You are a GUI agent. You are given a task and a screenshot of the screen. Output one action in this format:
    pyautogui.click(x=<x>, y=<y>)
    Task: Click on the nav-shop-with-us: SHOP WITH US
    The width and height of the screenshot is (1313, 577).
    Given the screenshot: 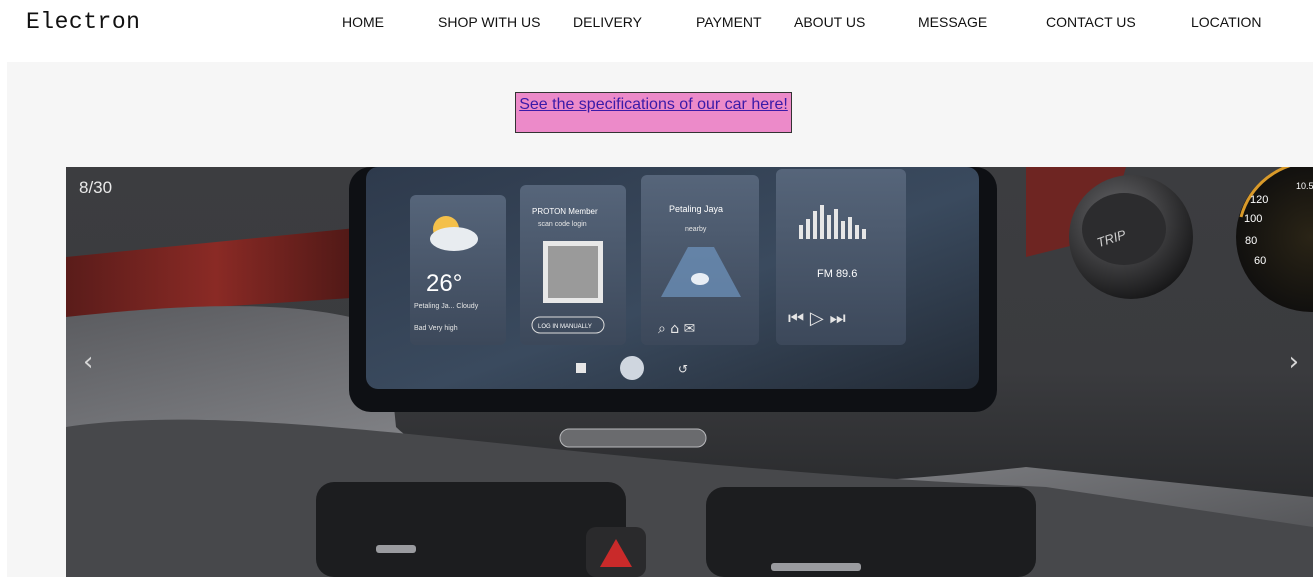 What is the action you would take?
    pyautogui.click(x=489, y=22)
    